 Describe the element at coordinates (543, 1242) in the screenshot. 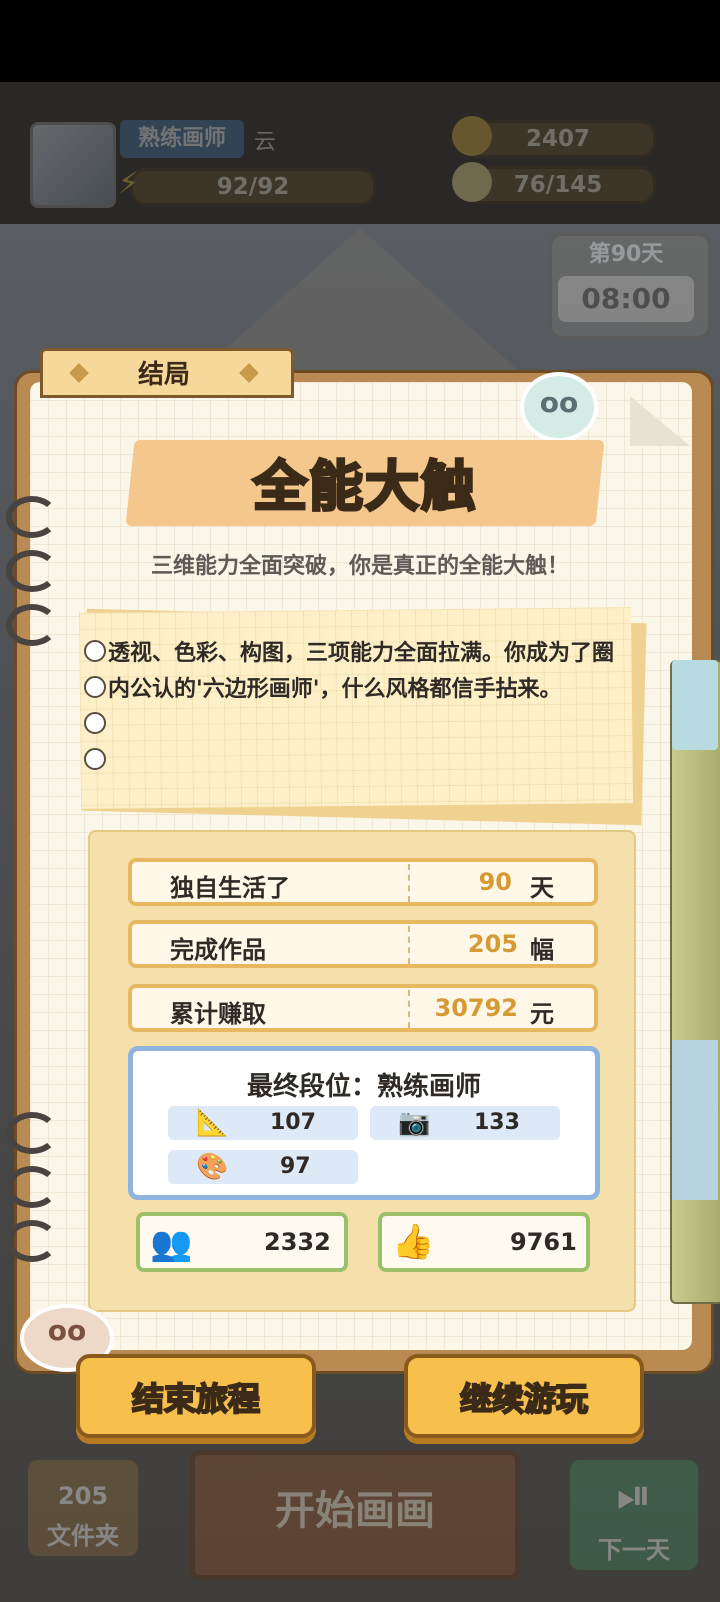

I see `likes-value: 9761` at that location.